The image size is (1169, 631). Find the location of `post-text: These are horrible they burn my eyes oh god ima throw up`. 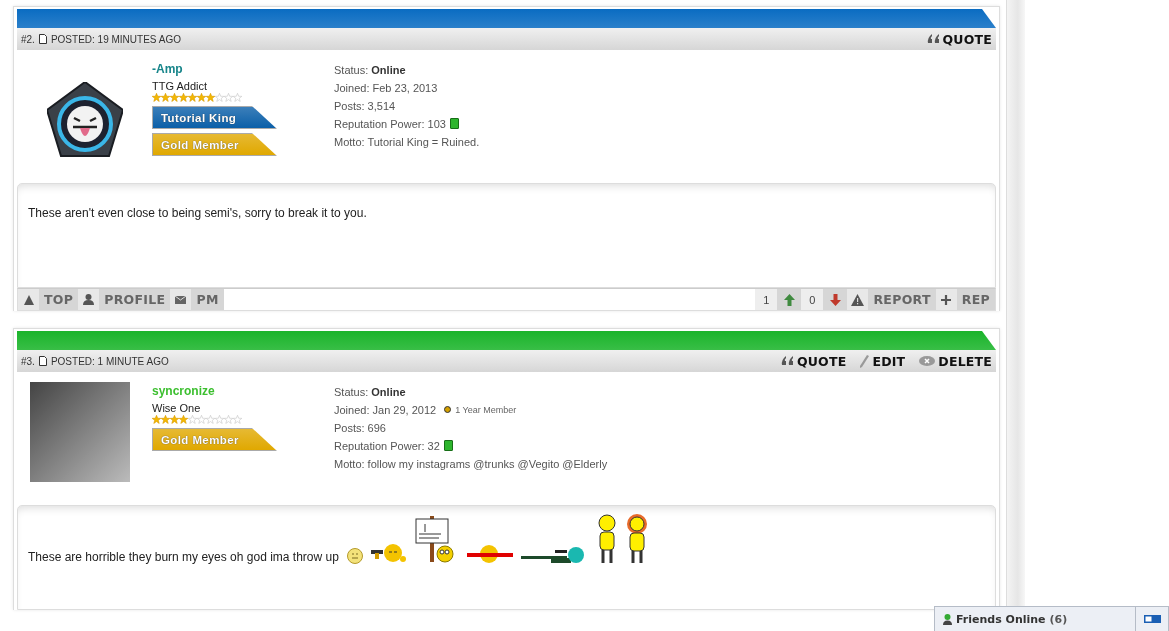

post-text: These are horrible they burn my eyes oh god ima throw up is located at coordinates (183, 557).